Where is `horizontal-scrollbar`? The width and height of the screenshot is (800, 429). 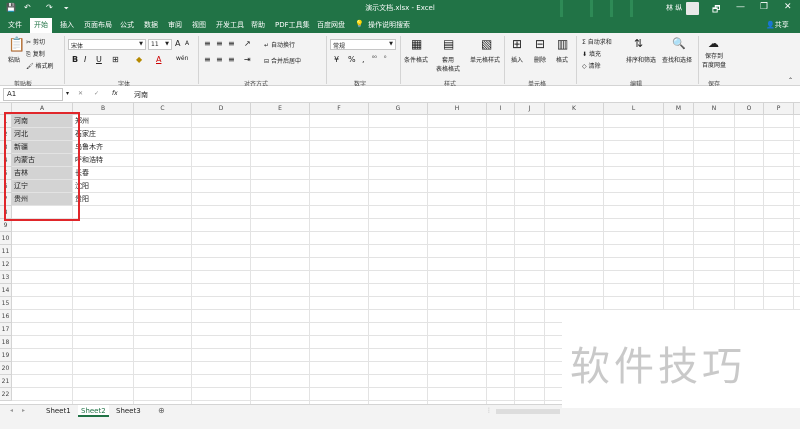
horizontal-scrollbar is located at coordinates (528, 411).